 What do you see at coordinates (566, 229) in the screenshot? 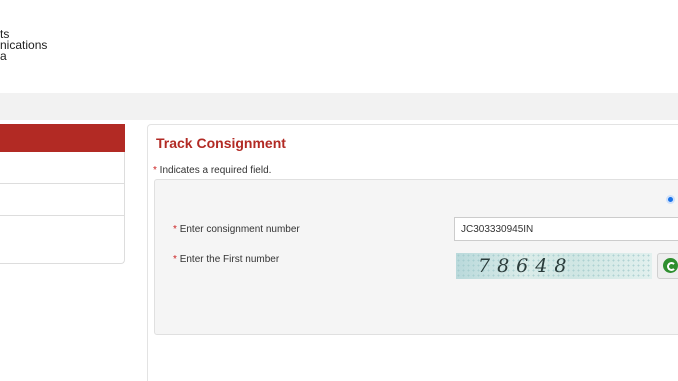
I see `consignment-number-input` at bounding box center [566, 229].